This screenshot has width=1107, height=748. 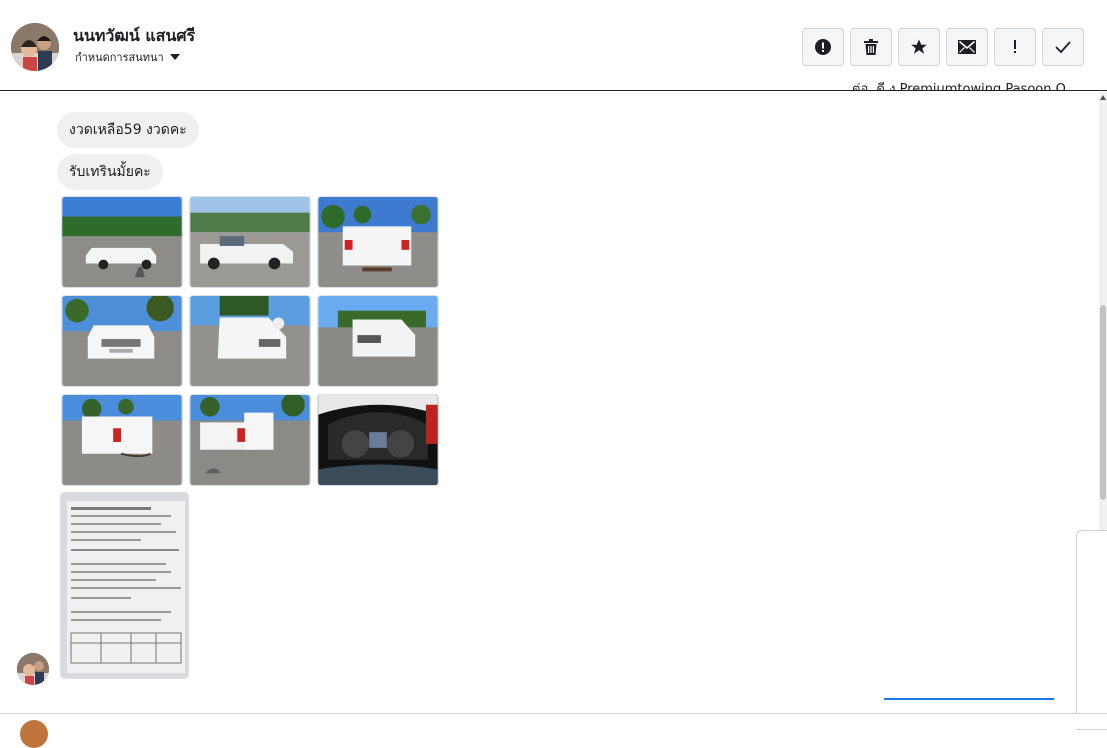 What do you see at coordinates (553, 721) in the screenshot?
I see `message-composer` at bounding box center [553, 721].